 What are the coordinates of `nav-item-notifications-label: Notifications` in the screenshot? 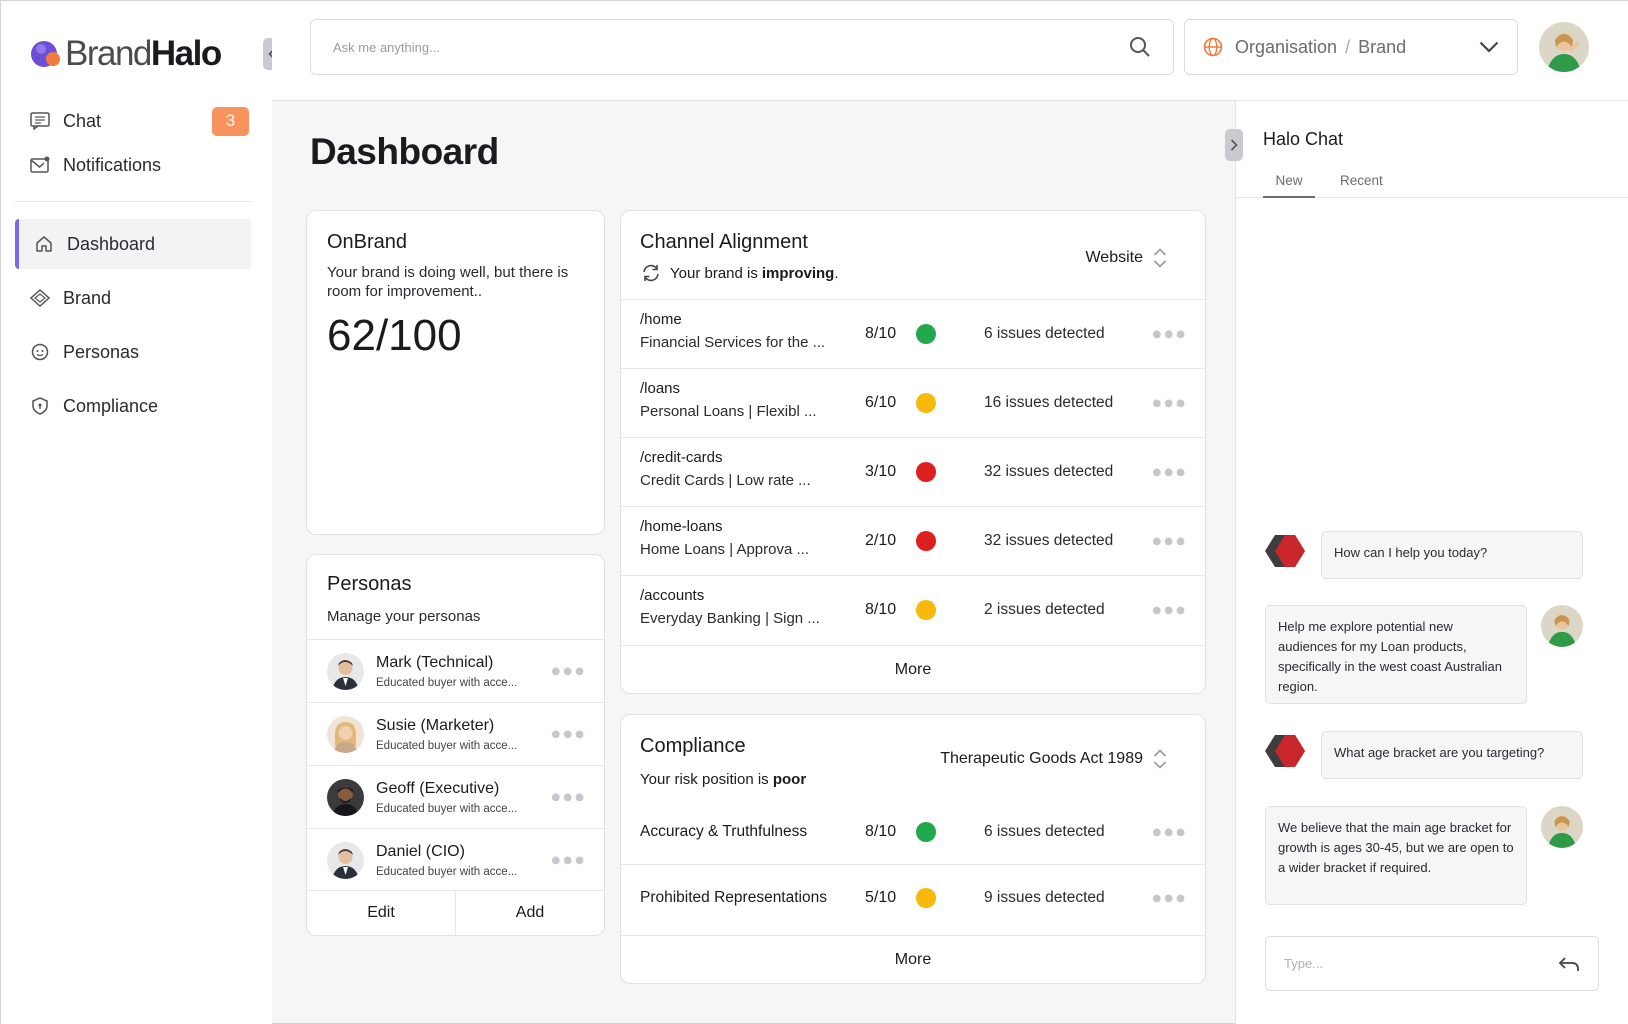 It's located at (112, 164).